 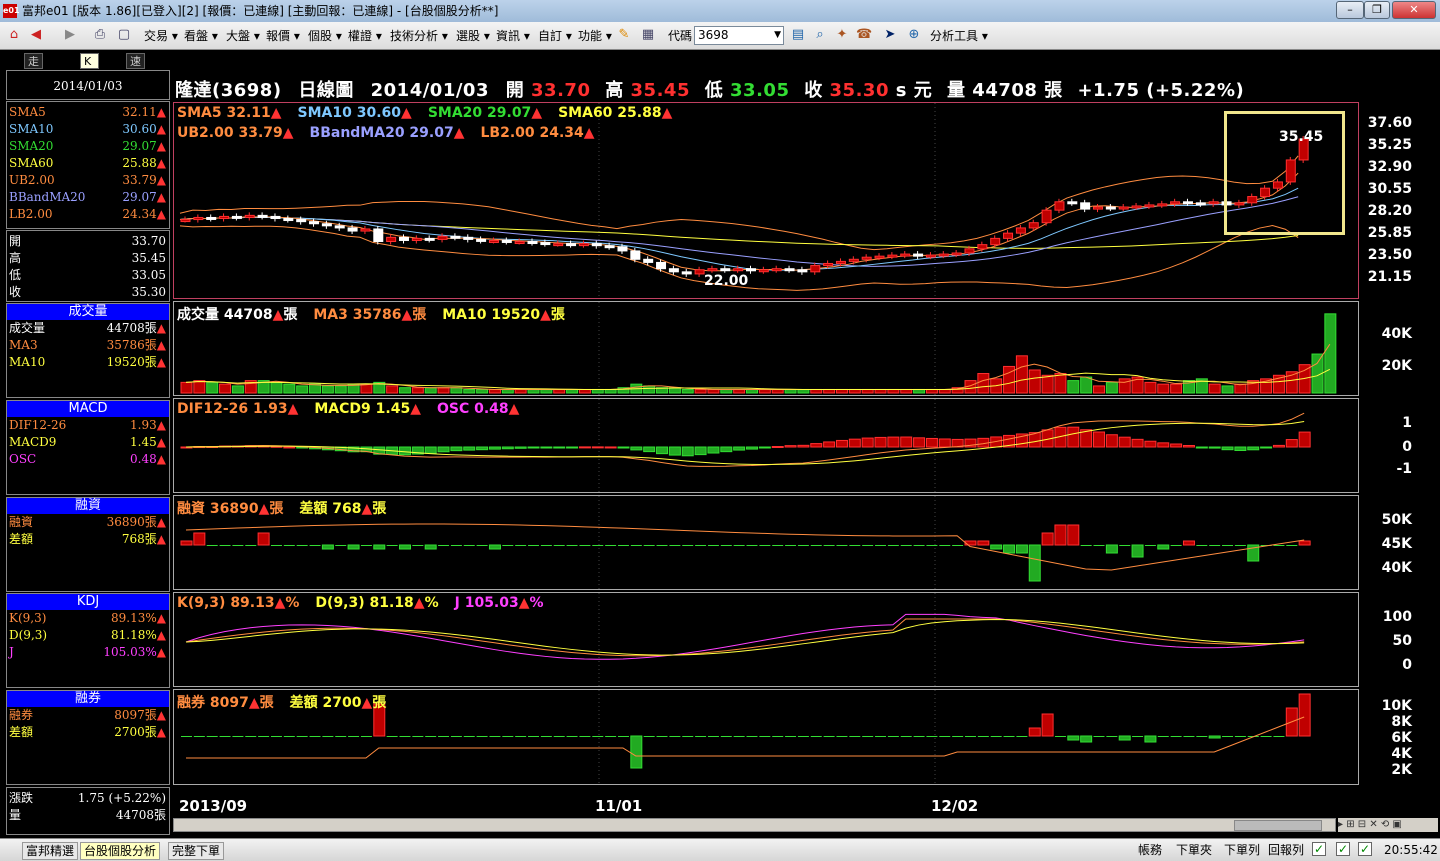 I want to click on menu-item: 個股 ▾, so click(x=325, y=36).